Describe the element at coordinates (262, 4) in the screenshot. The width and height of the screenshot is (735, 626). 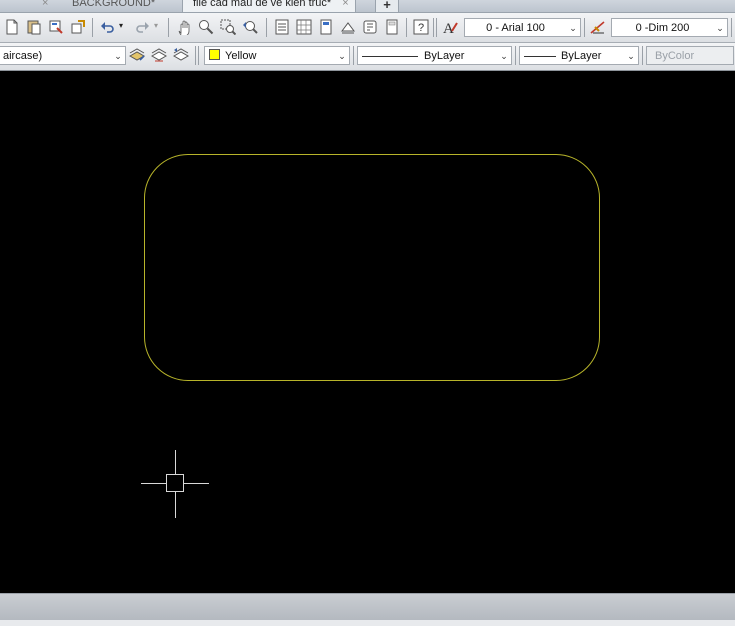
I see `tab-active-label: file cad mau de ve kien truc*` at that location.